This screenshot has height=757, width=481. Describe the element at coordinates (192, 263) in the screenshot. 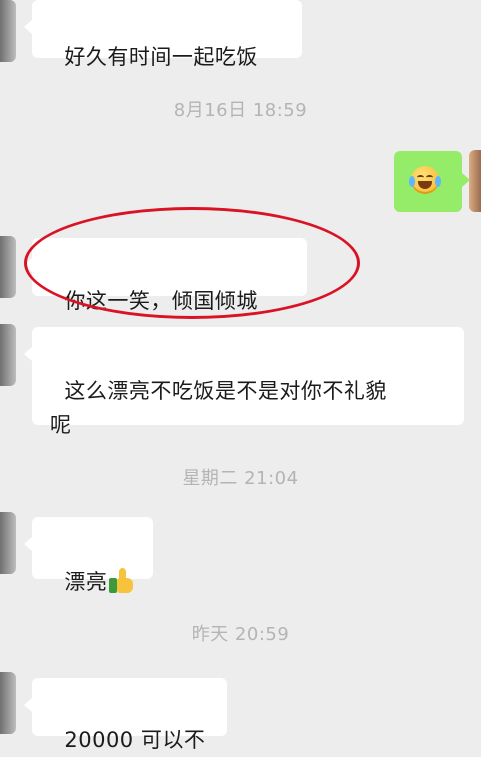

I see `red-circle-annotation` at that location.